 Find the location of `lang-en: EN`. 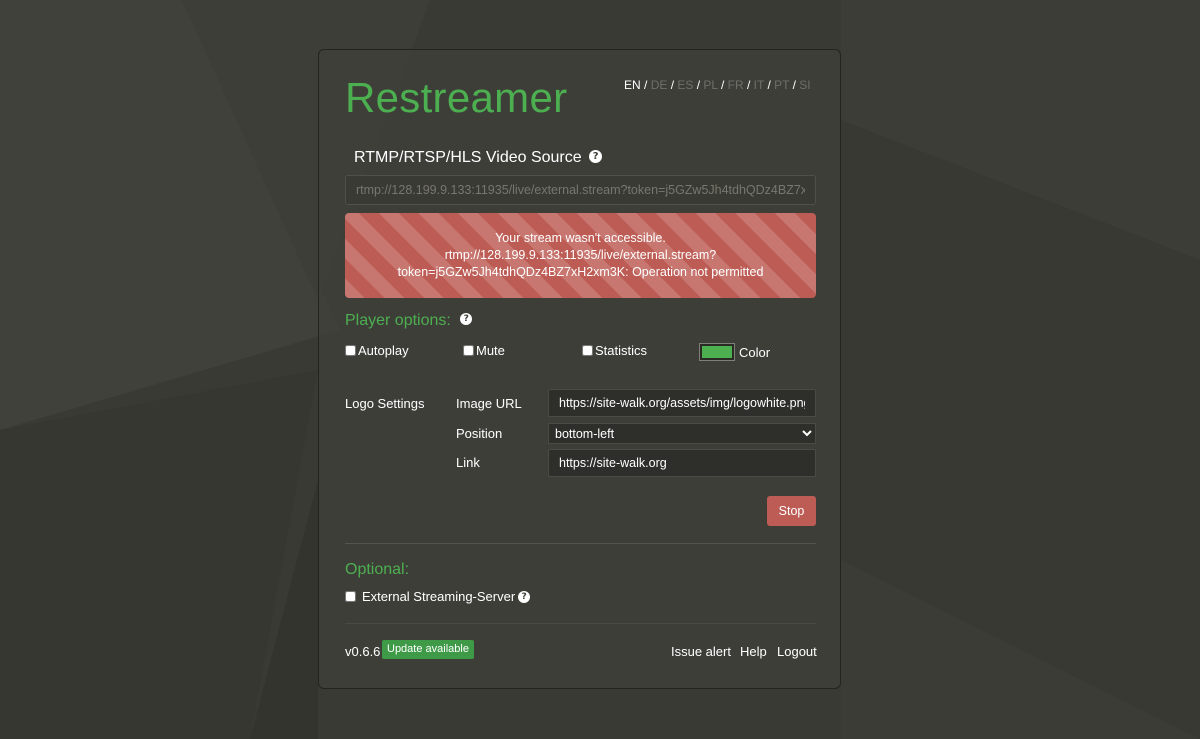

lang-en: EN is located at coordinates (632, 85).